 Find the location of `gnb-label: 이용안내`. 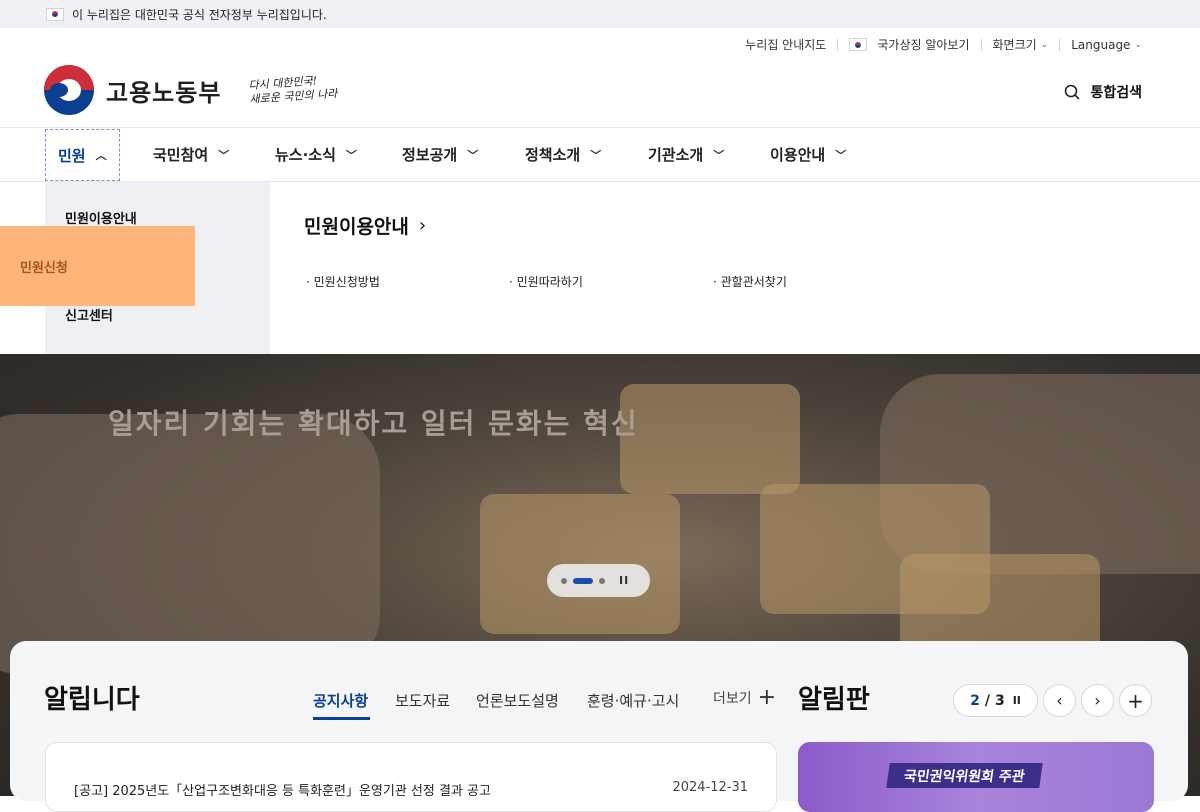

gnb-label: 이용안내 is located at coordinates (798, 155).